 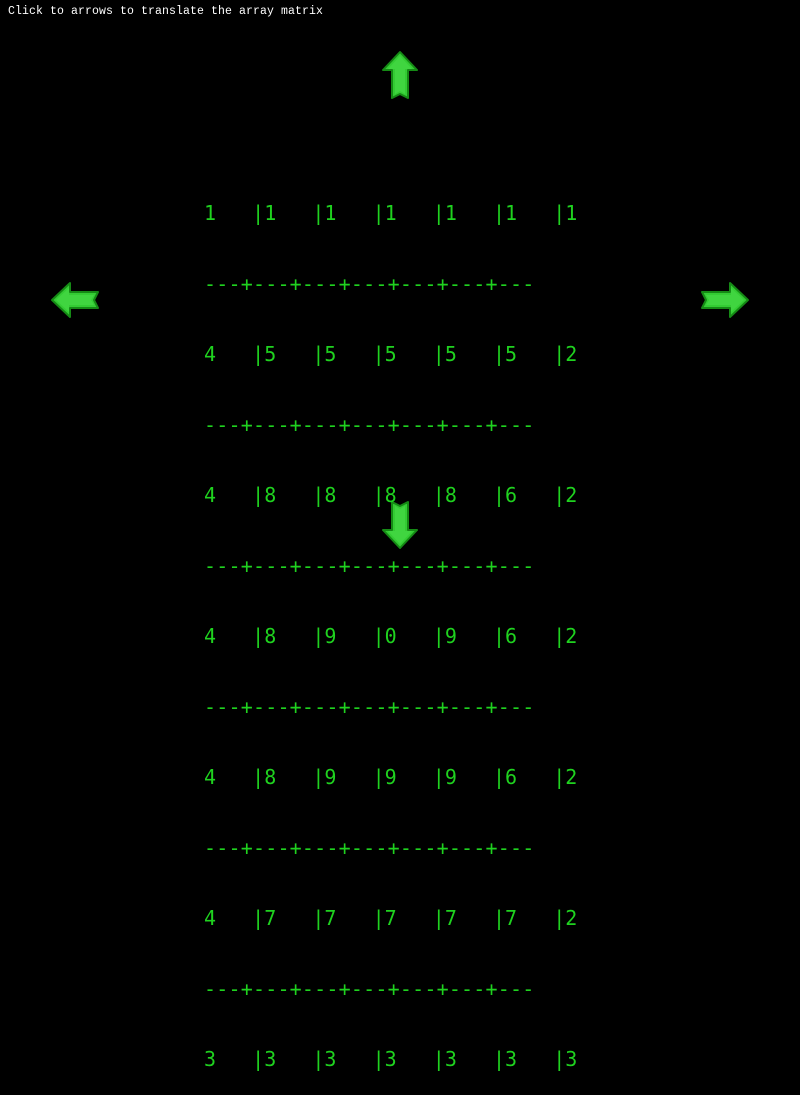 I want to click on matrix-row: 4 |8 |9 |9 |9 |6 |2, so click(x=391, y=777).